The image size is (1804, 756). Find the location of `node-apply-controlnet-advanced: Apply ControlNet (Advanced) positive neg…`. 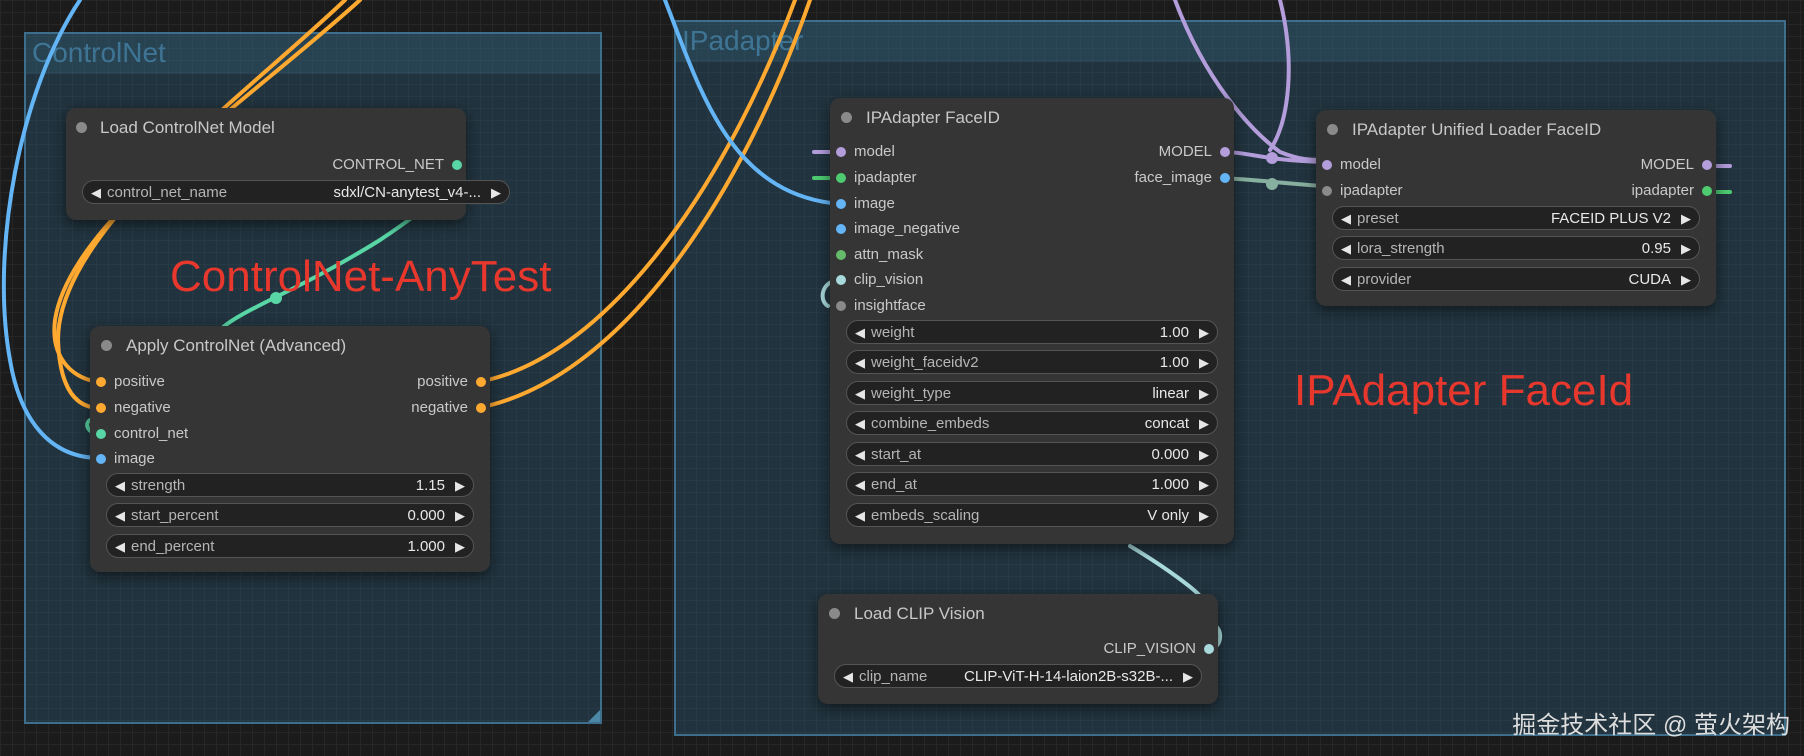

node-apply-controlnet-advanced: Apply ControlNet (Advanced) positive neg… is located at coordinates (290, 449).